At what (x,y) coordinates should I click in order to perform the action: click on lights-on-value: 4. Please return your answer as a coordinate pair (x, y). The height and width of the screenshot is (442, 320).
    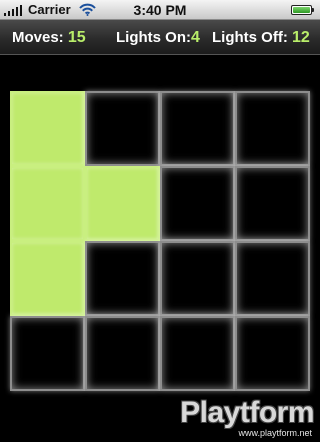
    Looking at the image, I should click on (195, 37).